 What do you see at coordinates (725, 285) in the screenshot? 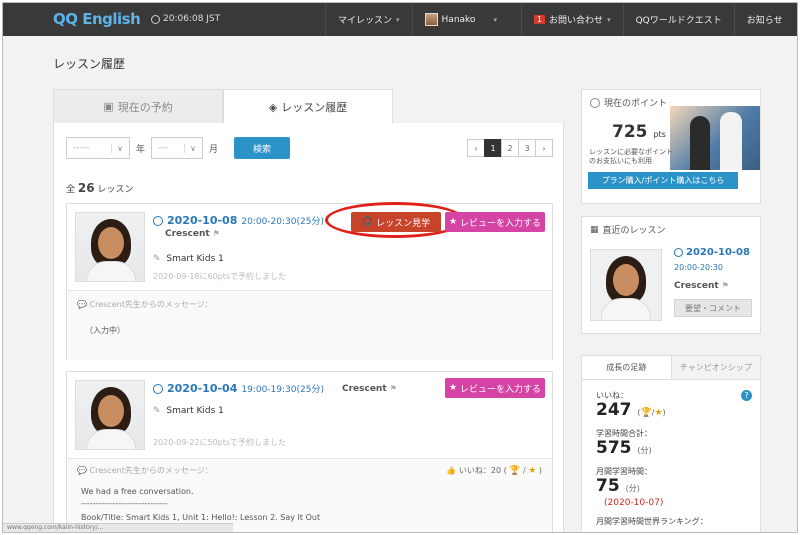
I see `bookmark-icon: ⚑` at bounding box center [725, 285].